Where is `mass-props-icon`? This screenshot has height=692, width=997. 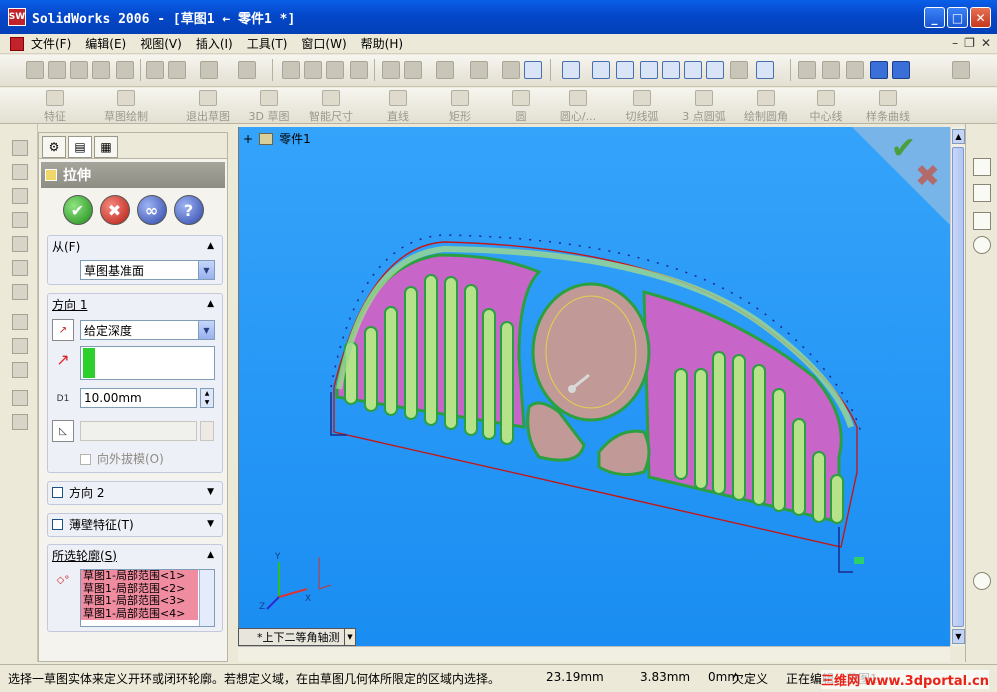
mass-props-icon is located at coordinates (479, 70).